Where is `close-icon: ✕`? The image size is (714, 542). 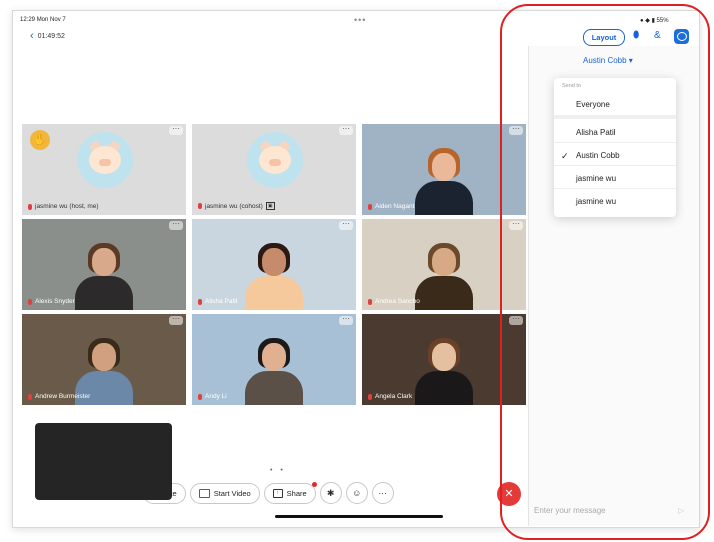
close-icon: ✕ is located at coordinates (509, 494).